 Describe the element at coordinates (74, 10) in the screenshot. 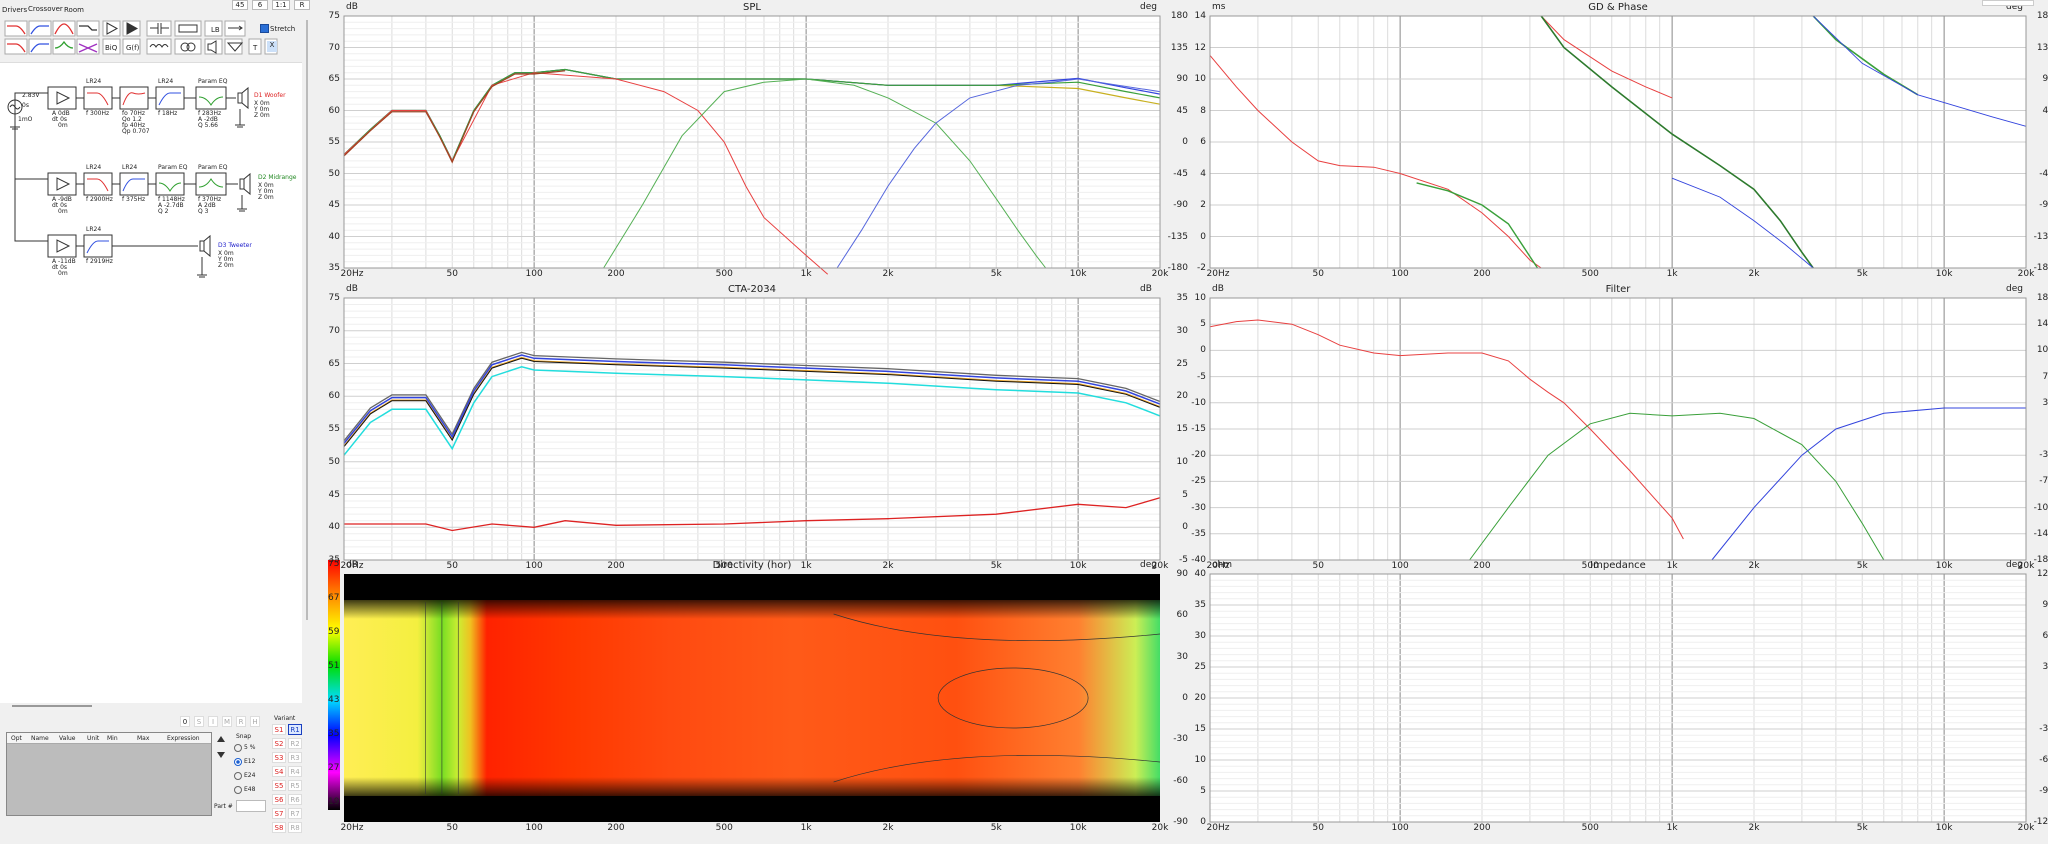

I see `tab-room: Room` at that location.